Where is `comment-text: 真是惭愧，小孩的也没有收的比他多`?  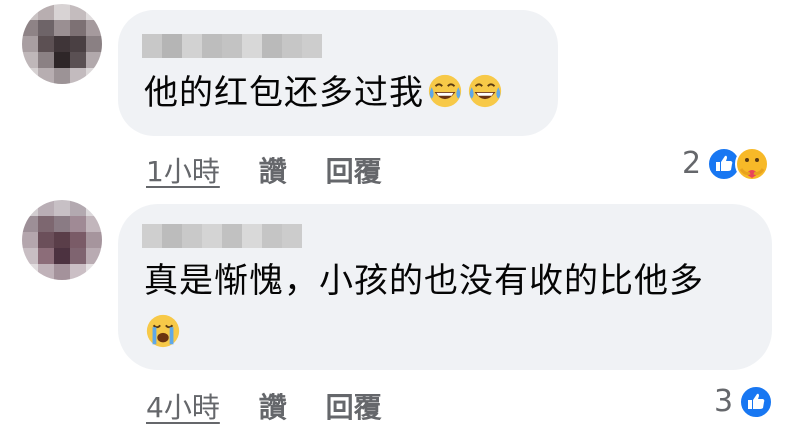 comment-text: 真是惭愧，小孩的也没有收的比他多 is located at coordinates (424, 281).